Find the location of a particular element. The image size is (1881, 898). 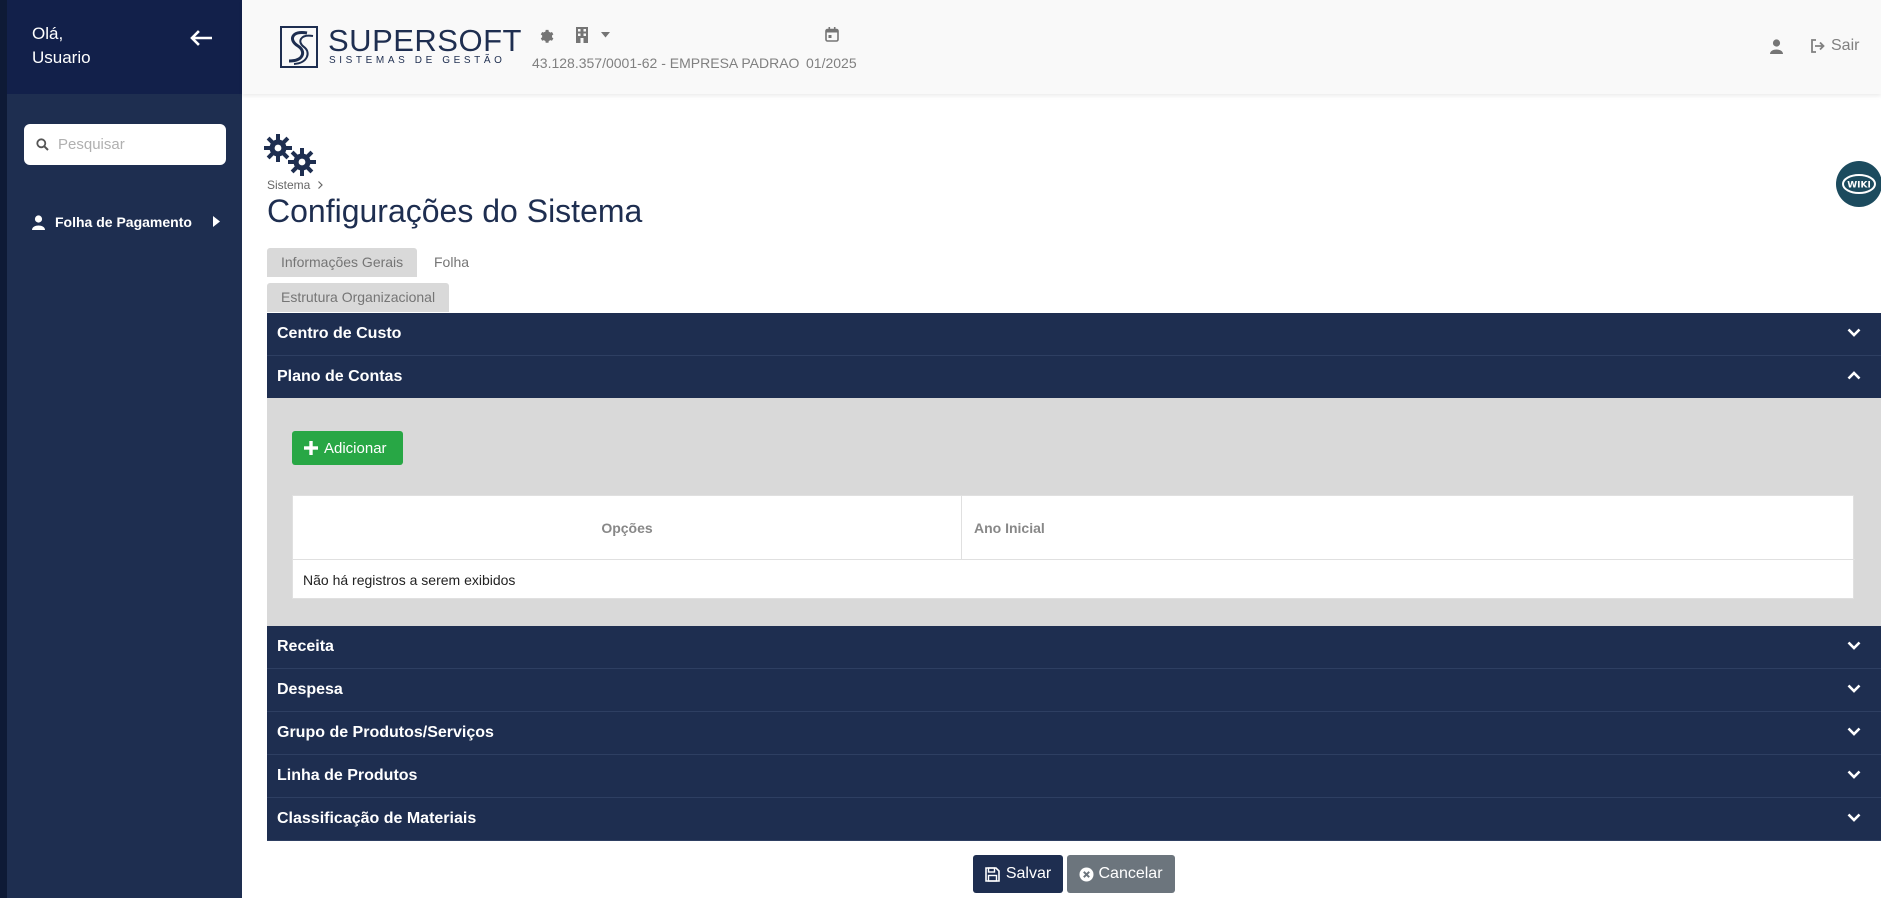

sidebar-header: Olá, Usuario is located at coordinates (124, 47).